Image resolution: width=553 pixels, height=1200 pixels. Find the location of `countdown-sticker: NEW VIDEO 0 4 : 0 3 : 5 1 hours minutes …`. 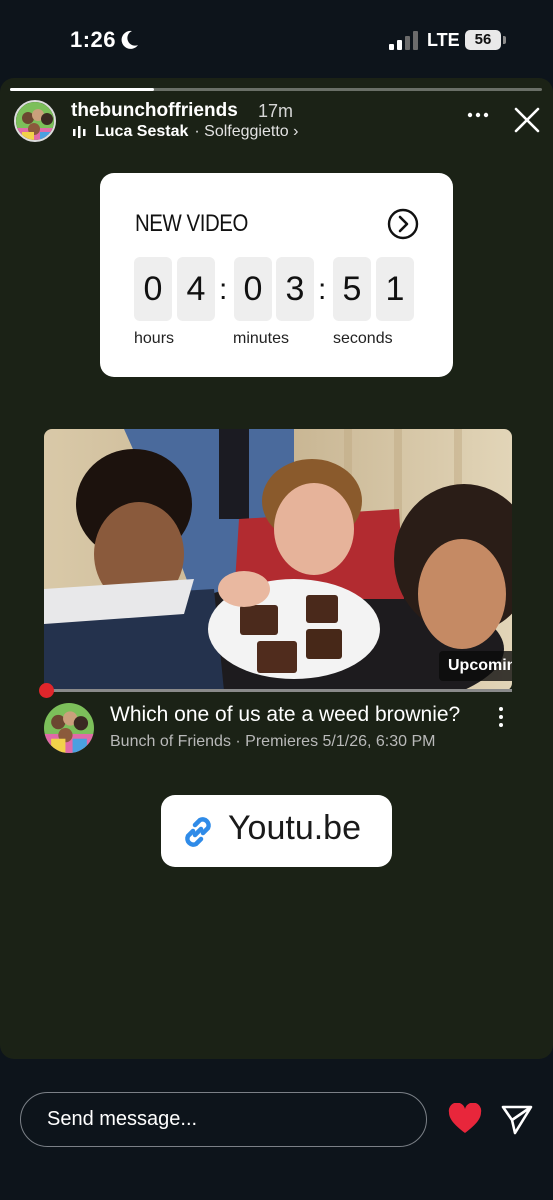

countdown-sticker: NEW VIDEO 0 4 : 0 3 : 5 1 hours minutes … is located at coordinates (276, 275).